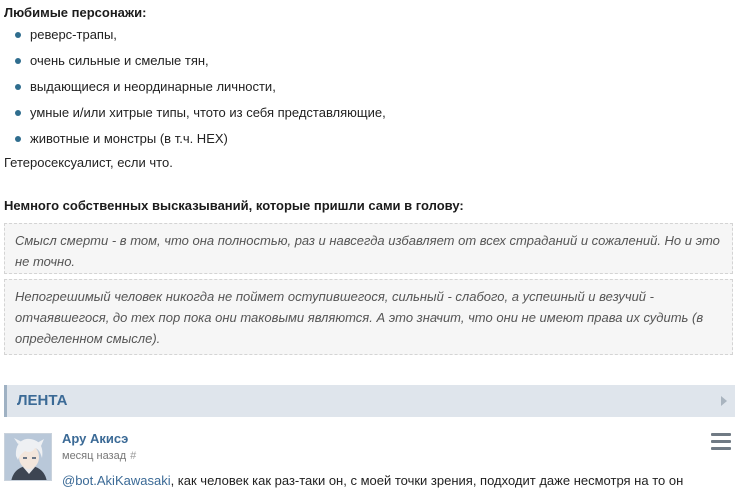  I want to click on avatar, so click(28, 457).